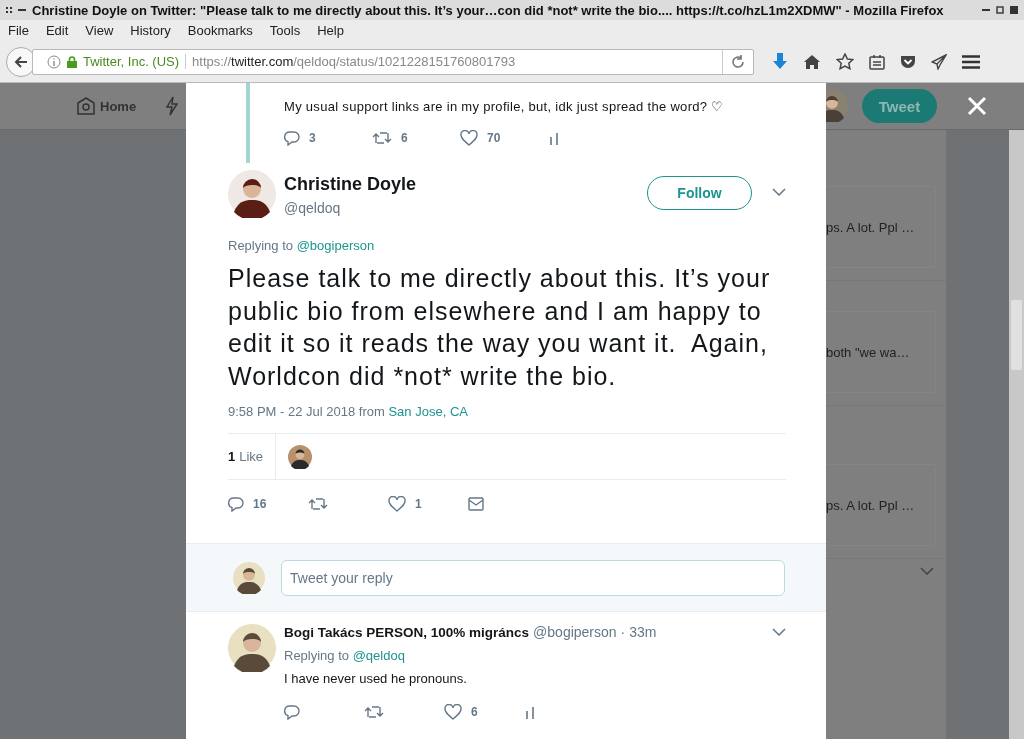 The width and height of the screenshot is (1024, 739). What do you see at coordinates (780, 61) in the screenshot?
I see `download-icon` at bounding box center [780, 61].